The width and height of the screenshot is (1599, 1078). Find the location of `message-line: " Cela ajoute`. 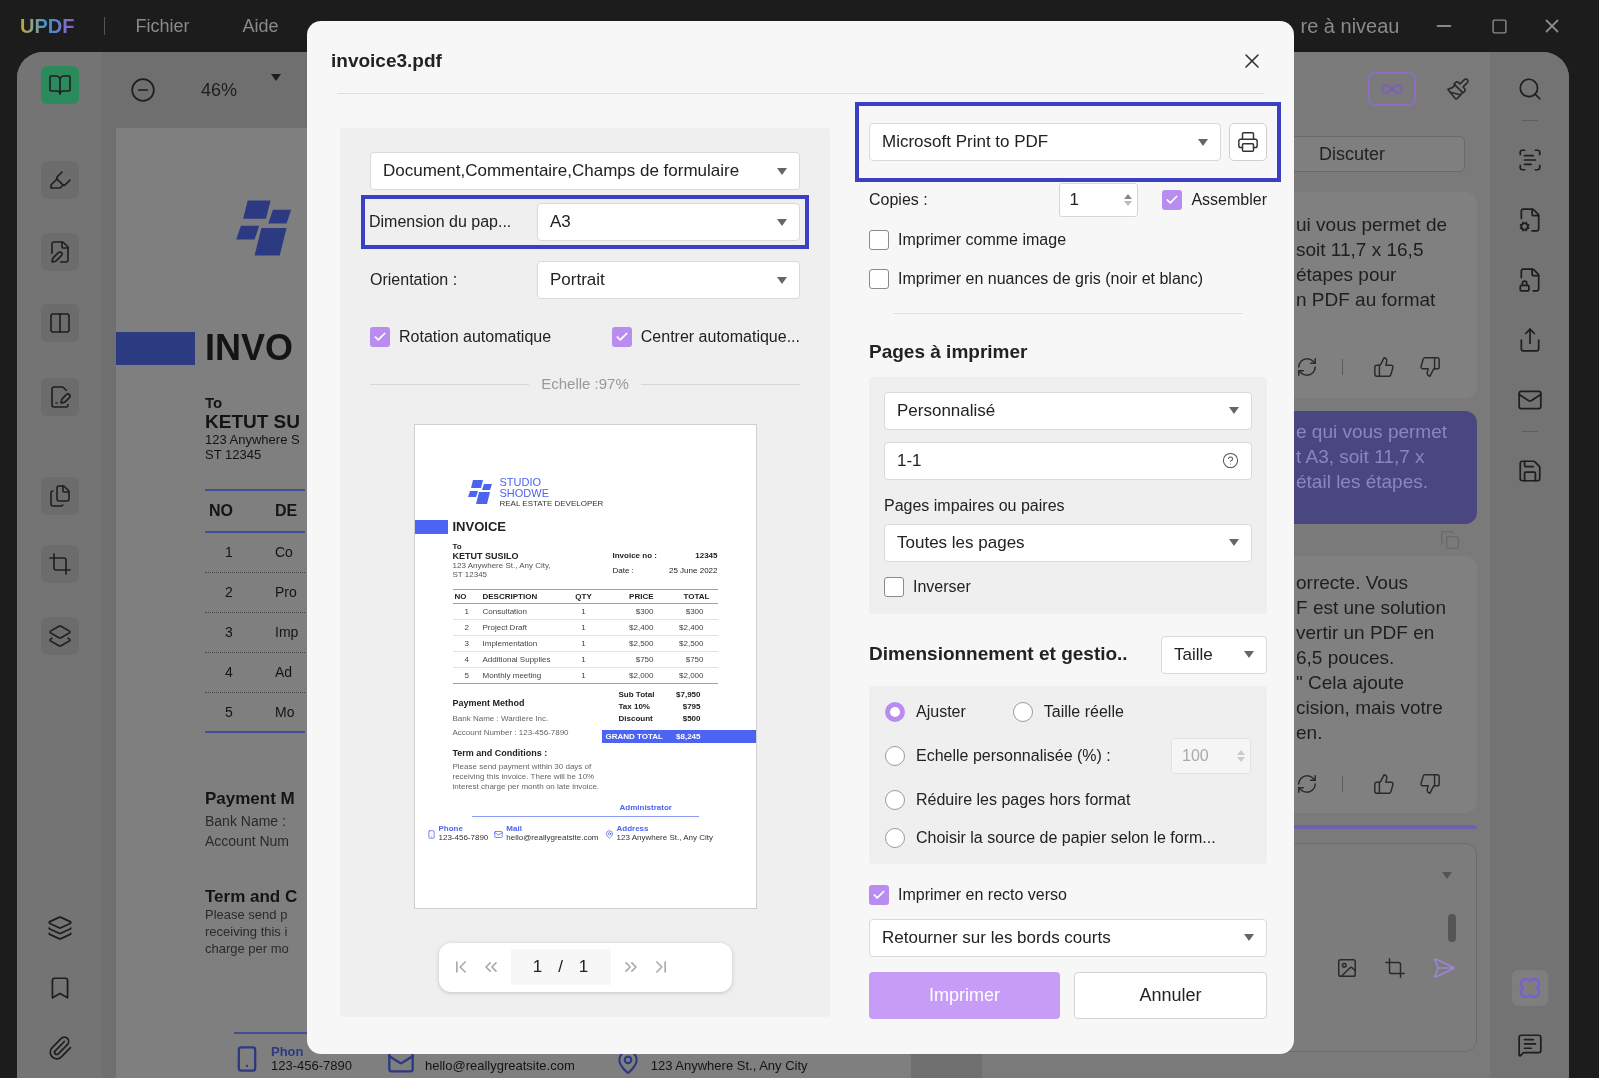

message-line: " Cela ajoute is located at coordinates (1351, 683).